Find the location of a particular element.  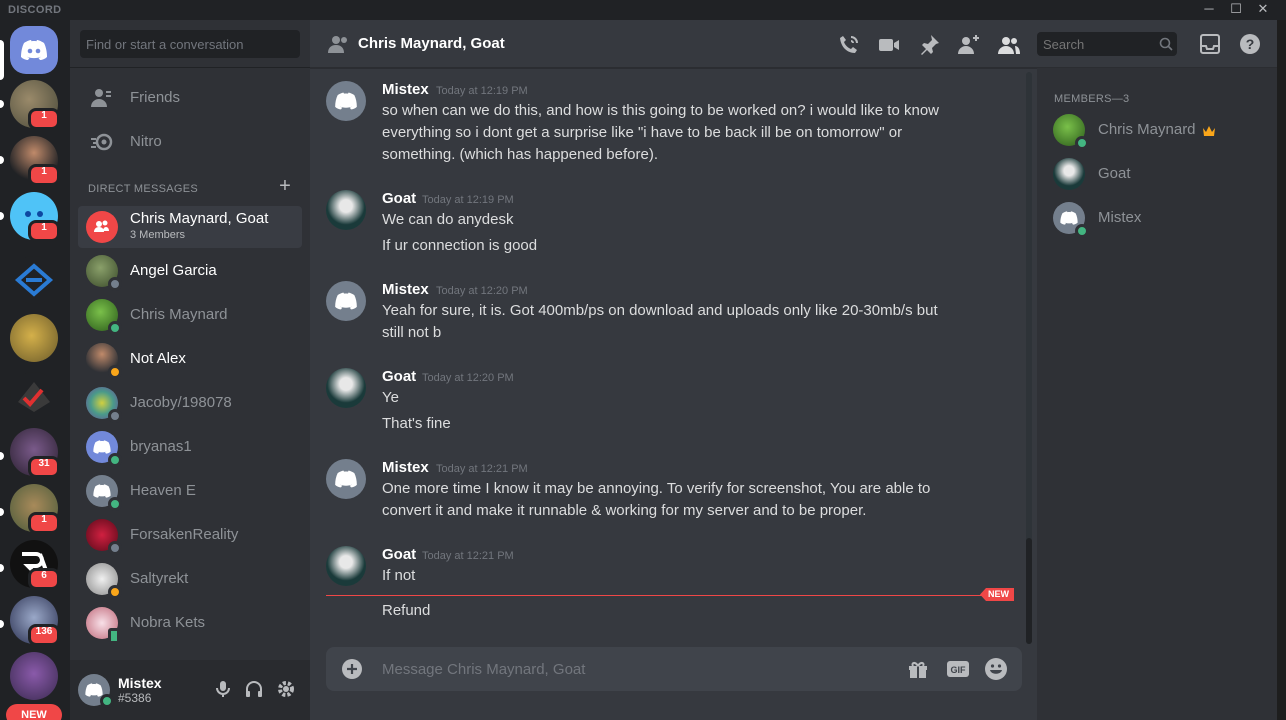

dm-item-chris-maynard: Chris Maynard is located at coordinates (190, 315).